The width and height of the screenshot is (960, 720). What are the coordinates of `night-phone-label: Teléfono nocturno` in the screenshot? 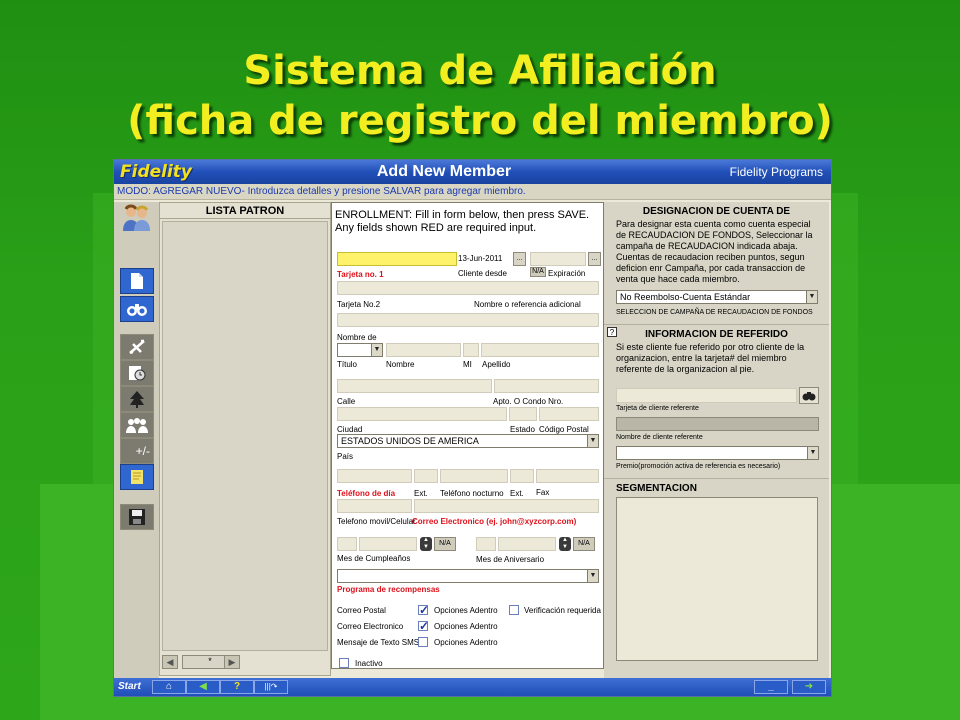 It's located at (472, 493).